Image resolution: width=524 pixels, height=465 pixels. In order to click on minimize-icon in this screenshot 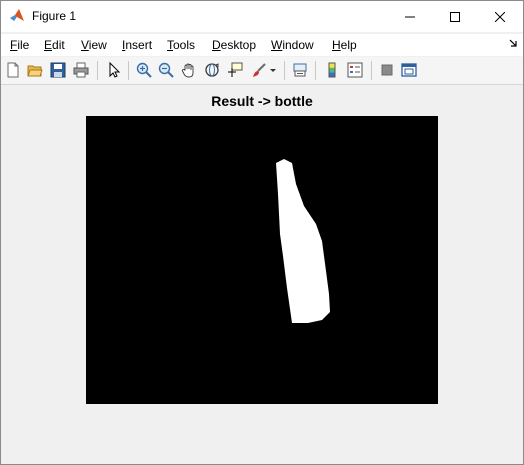, I will do `click(410, 16)`.